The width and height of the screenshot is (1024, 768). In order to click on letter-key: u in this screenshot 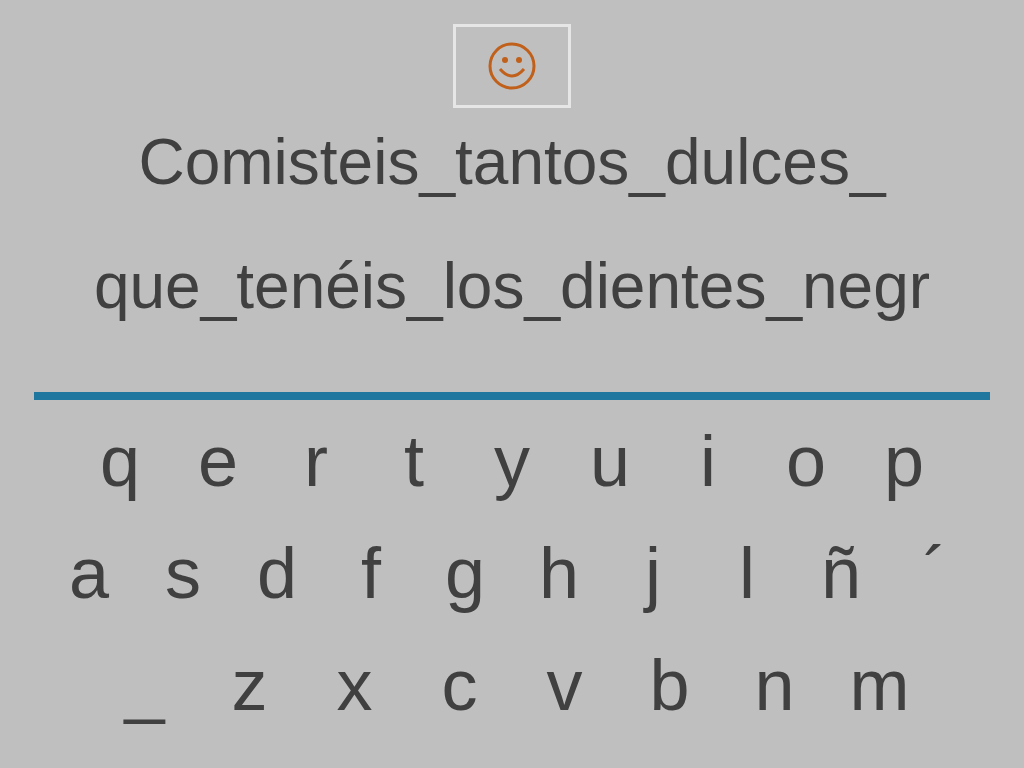, I will do `click(610, 461)`.